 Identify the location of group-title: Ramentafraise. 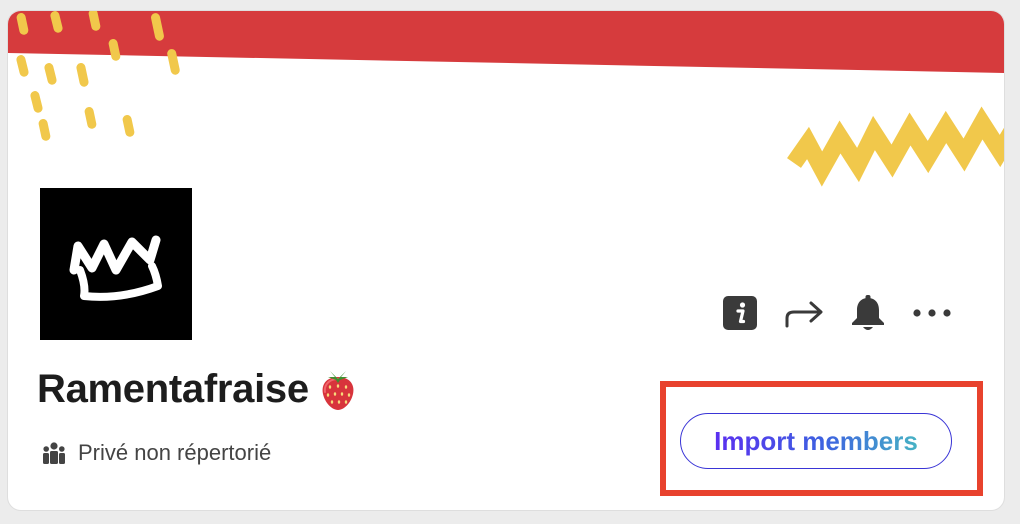
(197, 389).